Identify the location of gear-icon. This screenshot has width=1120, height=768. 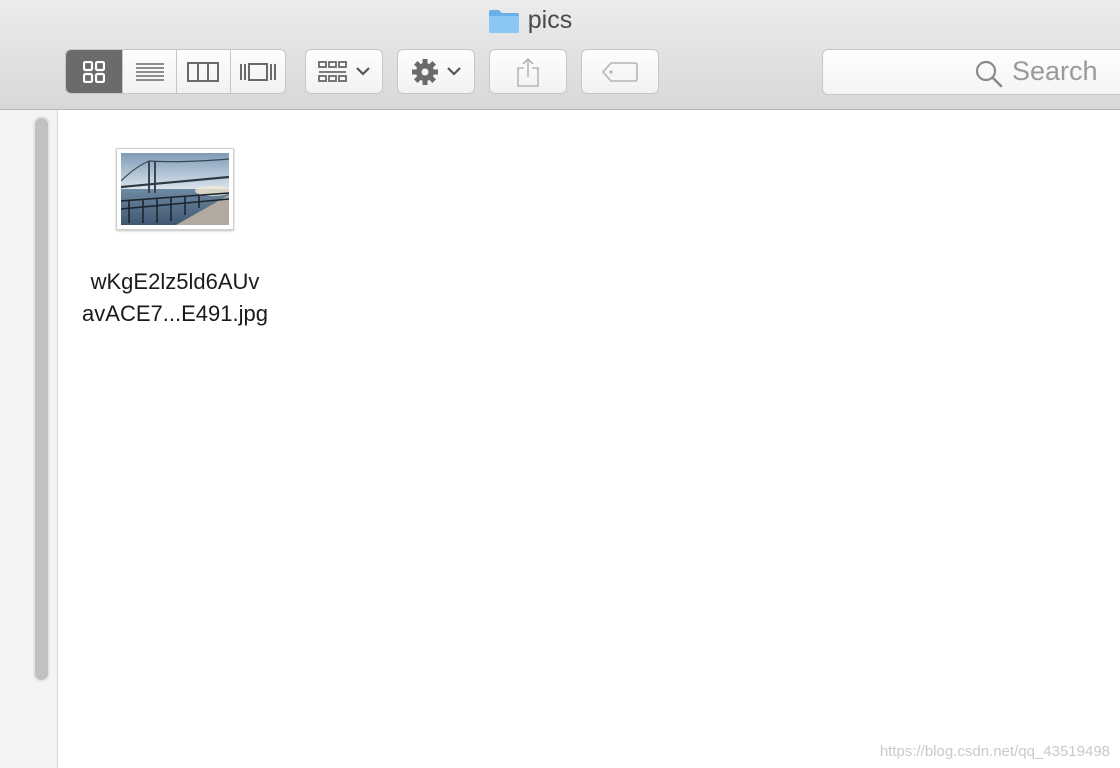
(425, 71).